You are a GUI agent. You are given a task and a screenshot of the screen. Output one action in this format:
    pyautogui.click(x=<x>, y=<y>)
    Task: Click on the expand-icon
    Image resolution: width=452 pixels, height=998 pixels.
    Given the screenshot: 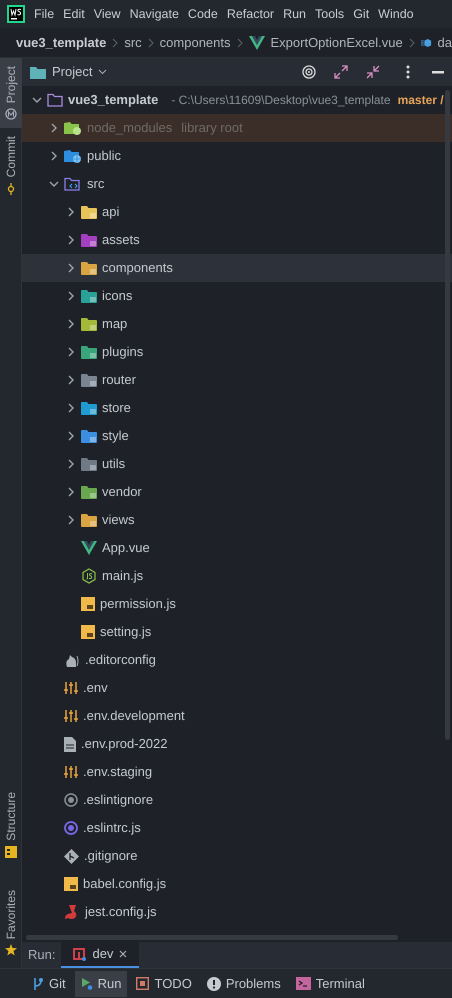 What is the action you would take?
    pyautogui.click(x=341, y=72)
    